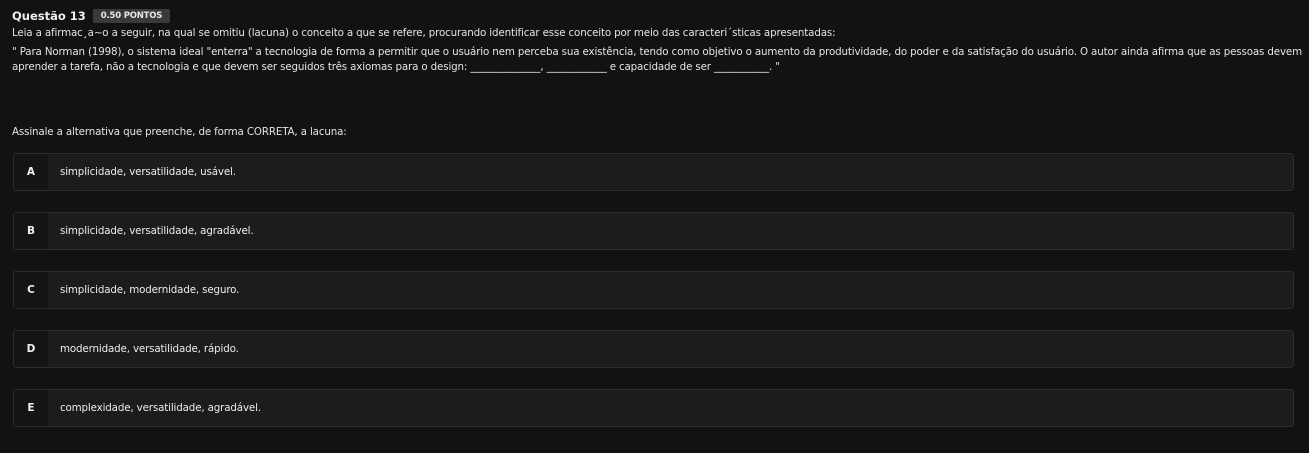 The image size is (1309, 453). I want to click on option-letter: A, so click(31, 172).